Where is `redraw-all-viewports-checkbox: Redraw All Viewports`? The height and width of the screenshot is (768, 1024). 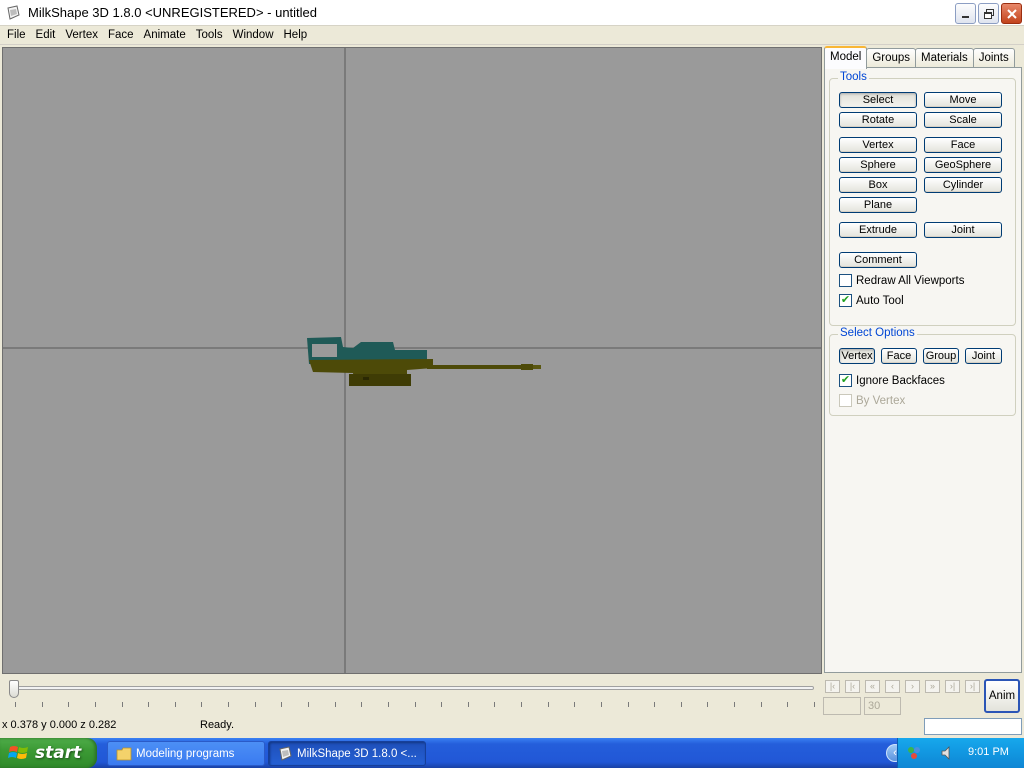
redraw-all-viewports-checkbox: Redraw All Viewports is located at coordinates (901, 280).